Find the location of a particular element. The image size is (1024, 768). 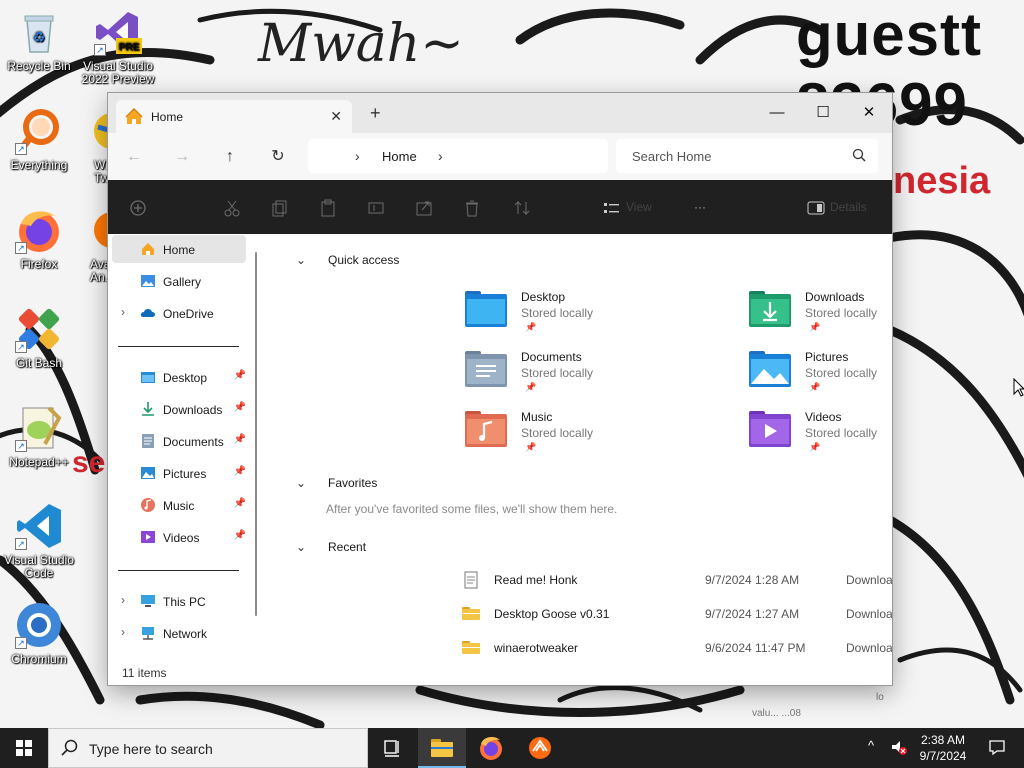

share-icon is located at coordinates (424, 208).